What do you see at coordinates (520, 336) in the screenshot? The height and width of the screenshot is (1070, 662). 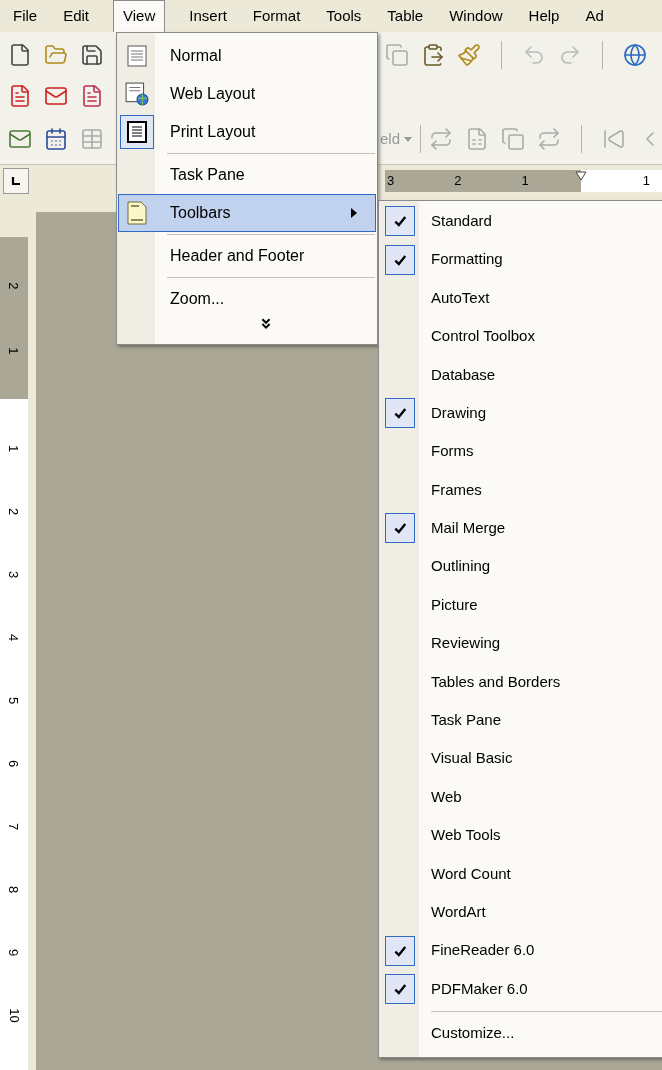 I see `menu-item: Control Toolbox` at bounding box center [520, 336].